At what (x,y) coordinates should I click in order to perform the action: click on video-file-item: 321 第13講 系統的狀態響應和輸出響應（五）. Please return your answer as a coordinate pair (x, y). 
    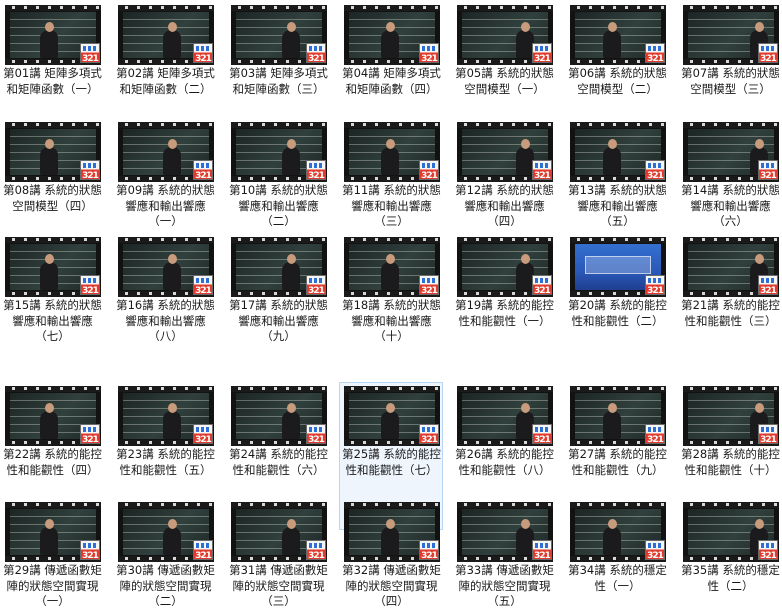
    Looking at the image, I should click on (616, 174).